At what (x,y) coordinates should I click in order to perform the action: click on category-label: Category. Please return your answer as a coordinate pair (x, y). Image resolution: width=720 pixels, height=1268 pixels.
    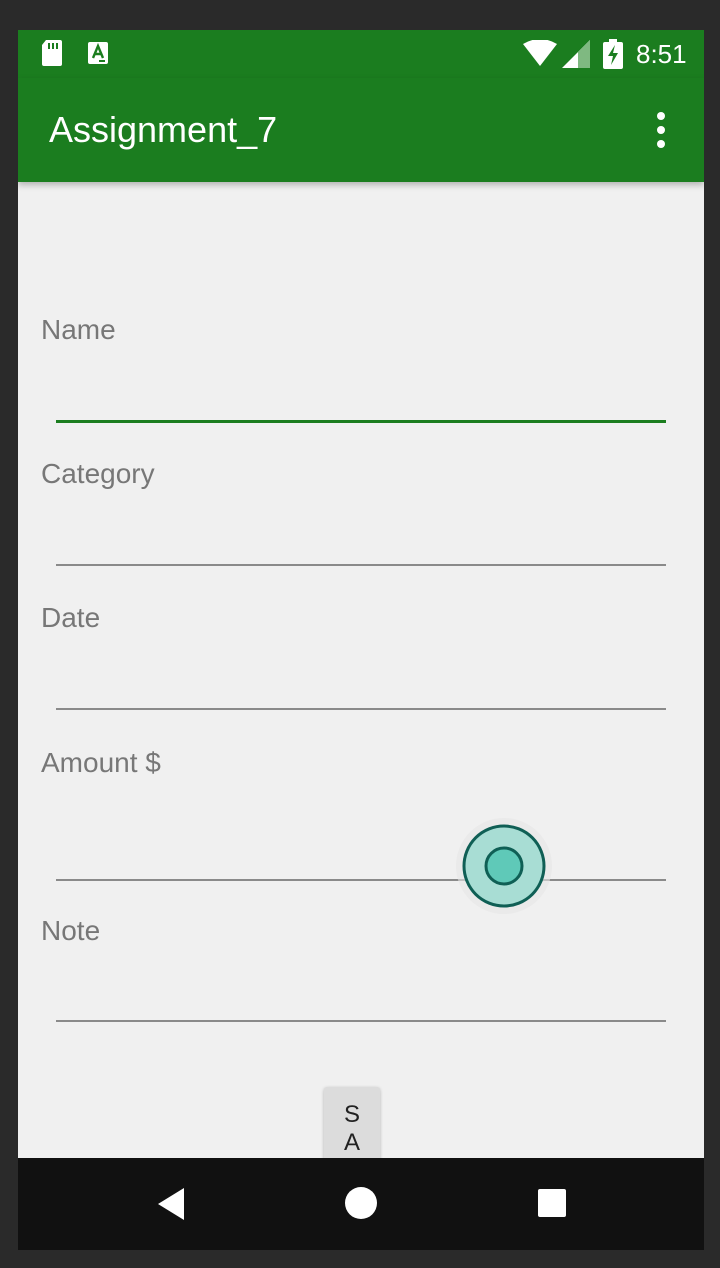
    Looking at the image, I should click on (98, 473).